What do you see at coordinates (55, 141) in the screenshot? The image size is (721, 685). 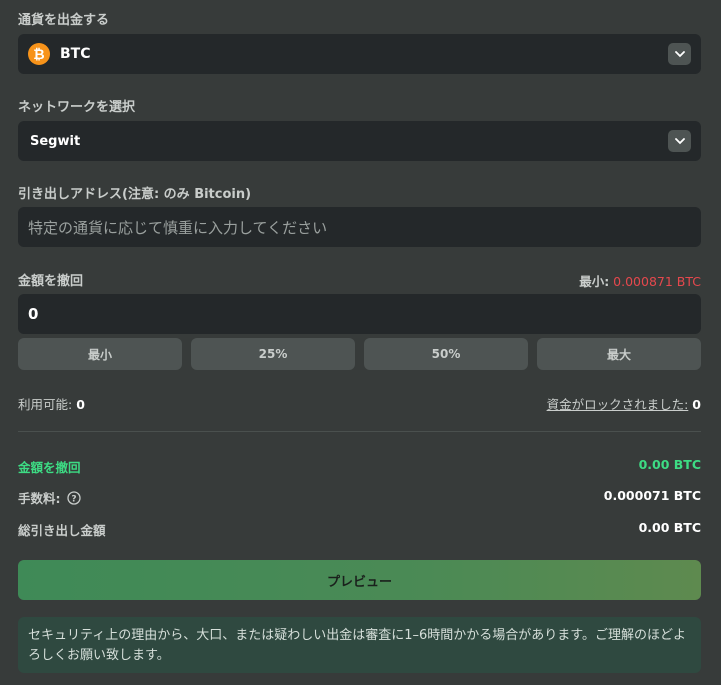 I see `network-selected: Segwit` at bounding box center [55, 141].